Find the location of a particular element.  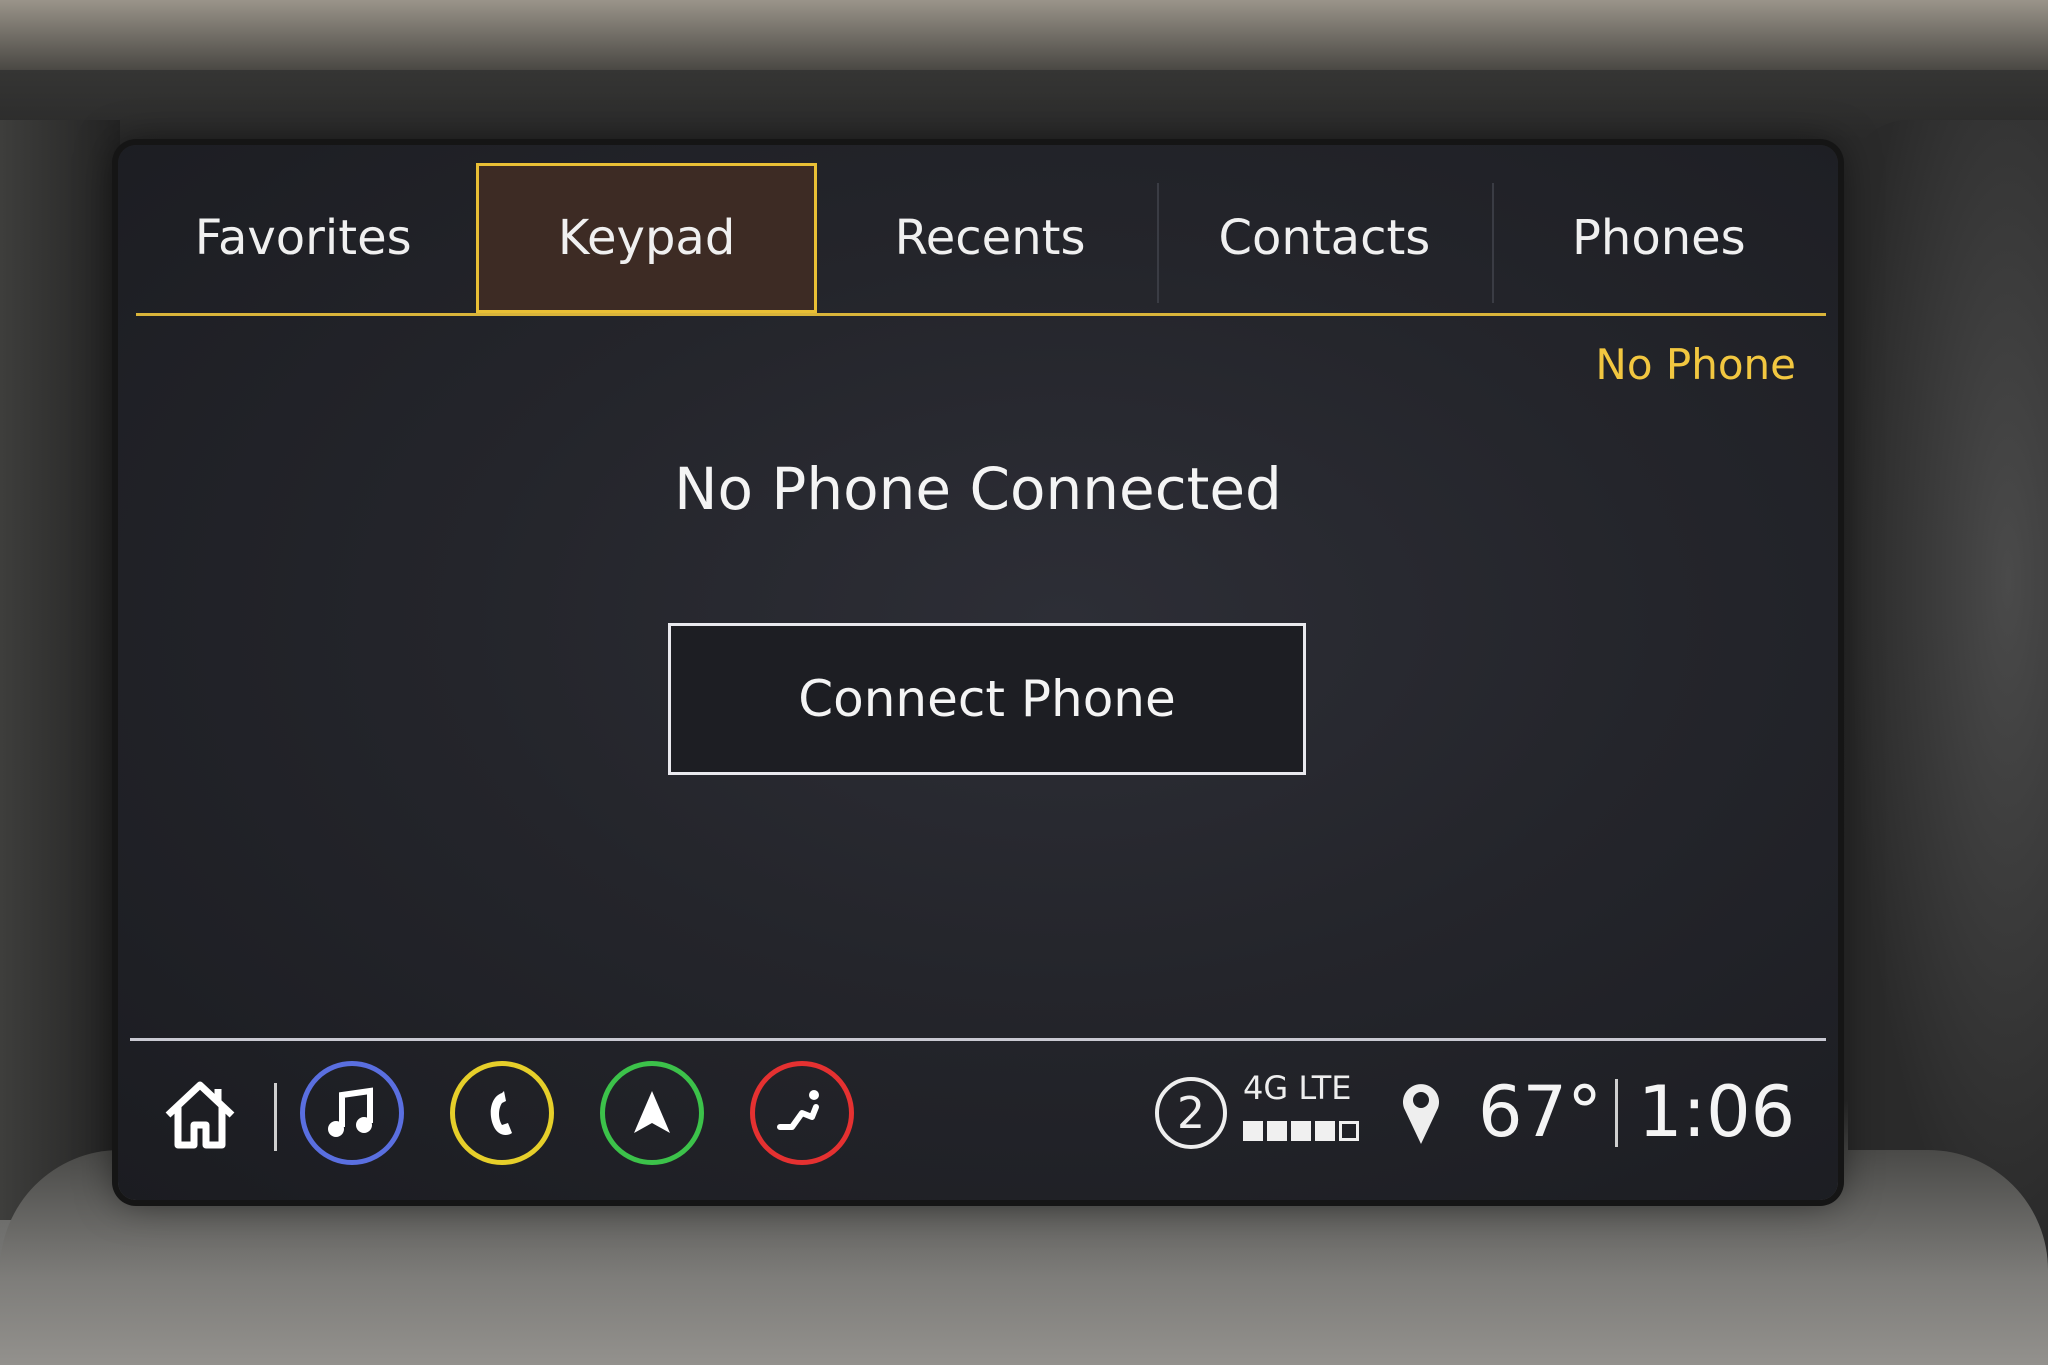

tab-phones: Phones is located at coordinates (1658, 238).